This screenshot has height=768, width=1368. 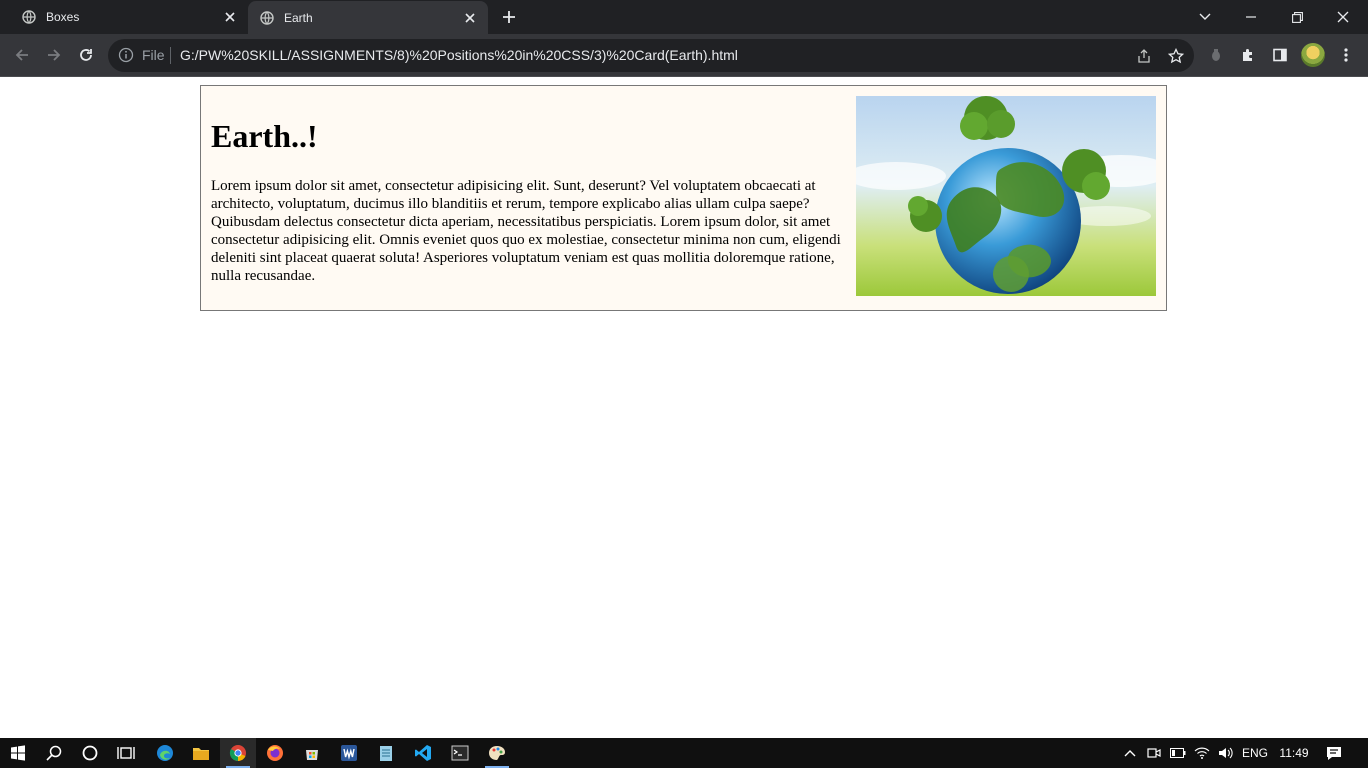 What do you see at coordinates (1144, 56) in the screenshot?
I see `share-icon` at bounding box center [1144, 56].